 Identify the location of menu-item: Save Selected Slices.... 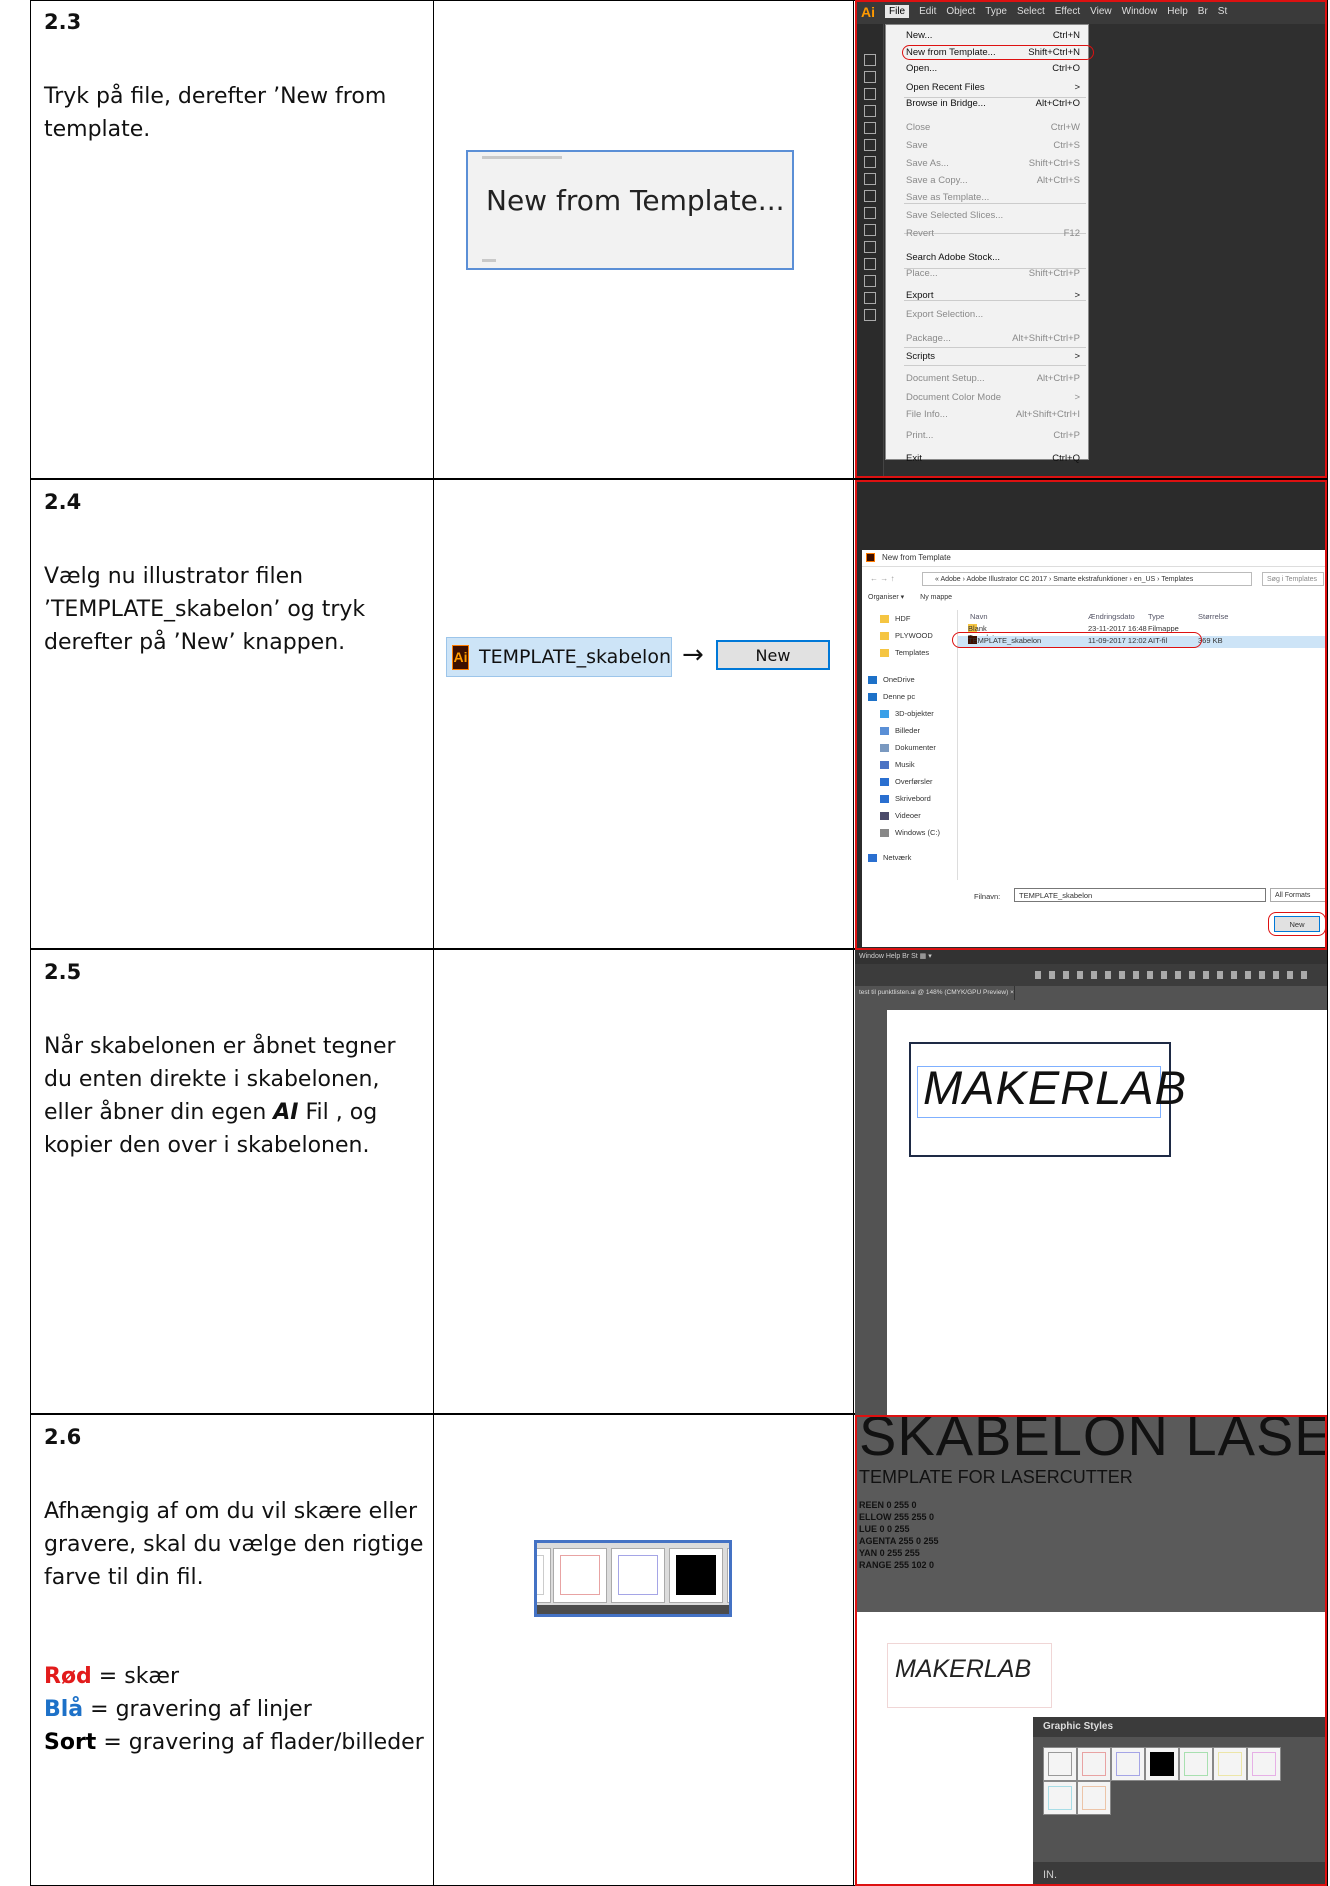
(993, 216).